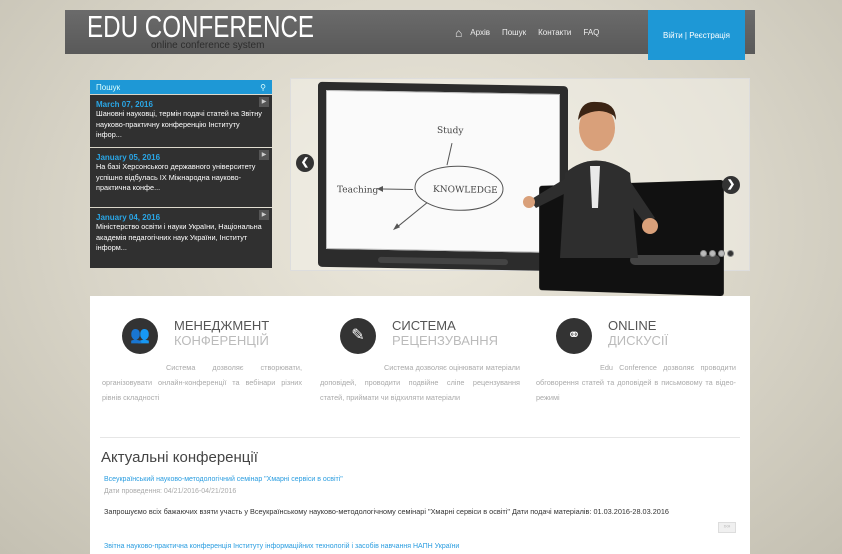  I want to click on divider, so click(420, 437).